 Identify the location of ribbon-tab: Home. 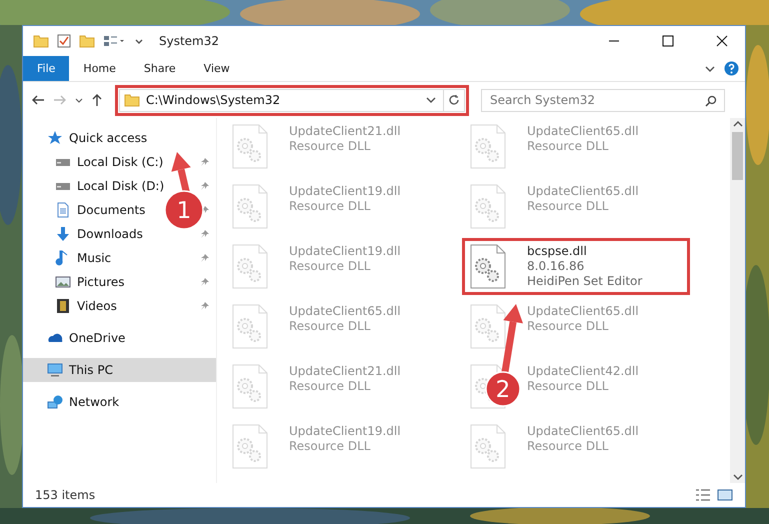
(99, 68).